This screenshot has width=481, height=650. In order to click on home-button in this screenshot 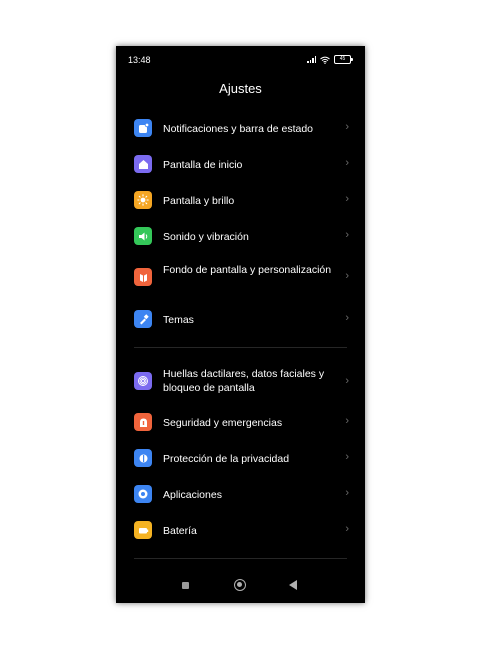, I will do `click(240, 585)`.